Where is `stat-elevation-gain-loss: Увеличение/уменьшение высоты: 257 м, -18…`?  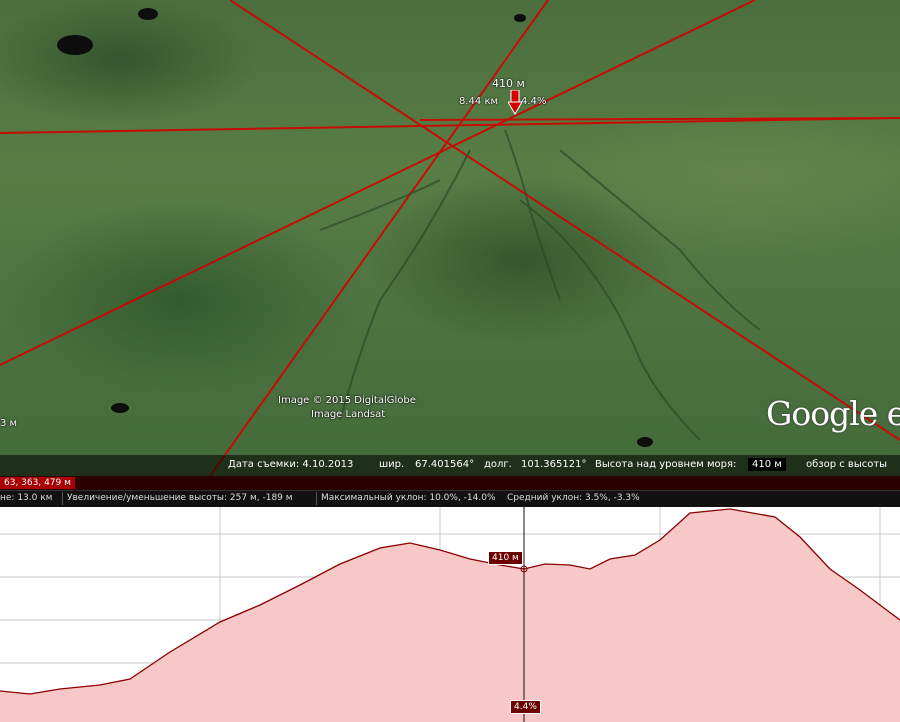
stat-elevation-gain-loss: Увеличение/уменьшение высоты: 257 м, -18… is located at coordinates (180, 498).